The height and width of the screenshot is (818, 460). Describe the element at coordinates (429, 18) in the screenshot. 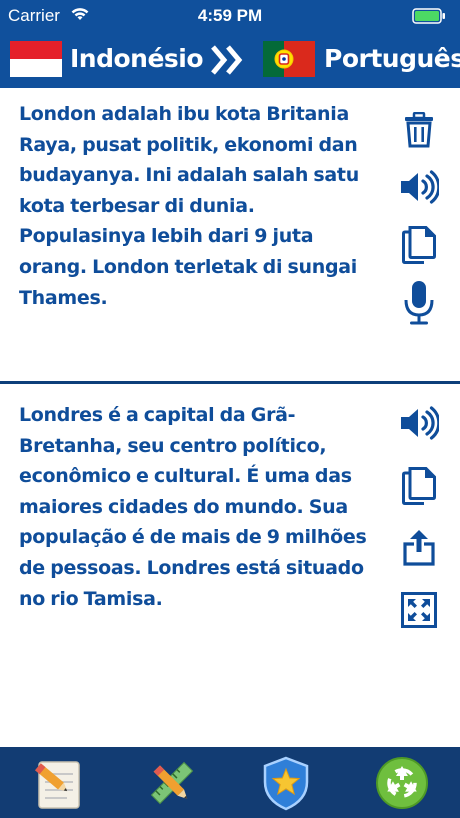

I see `battery-icon` at that location.